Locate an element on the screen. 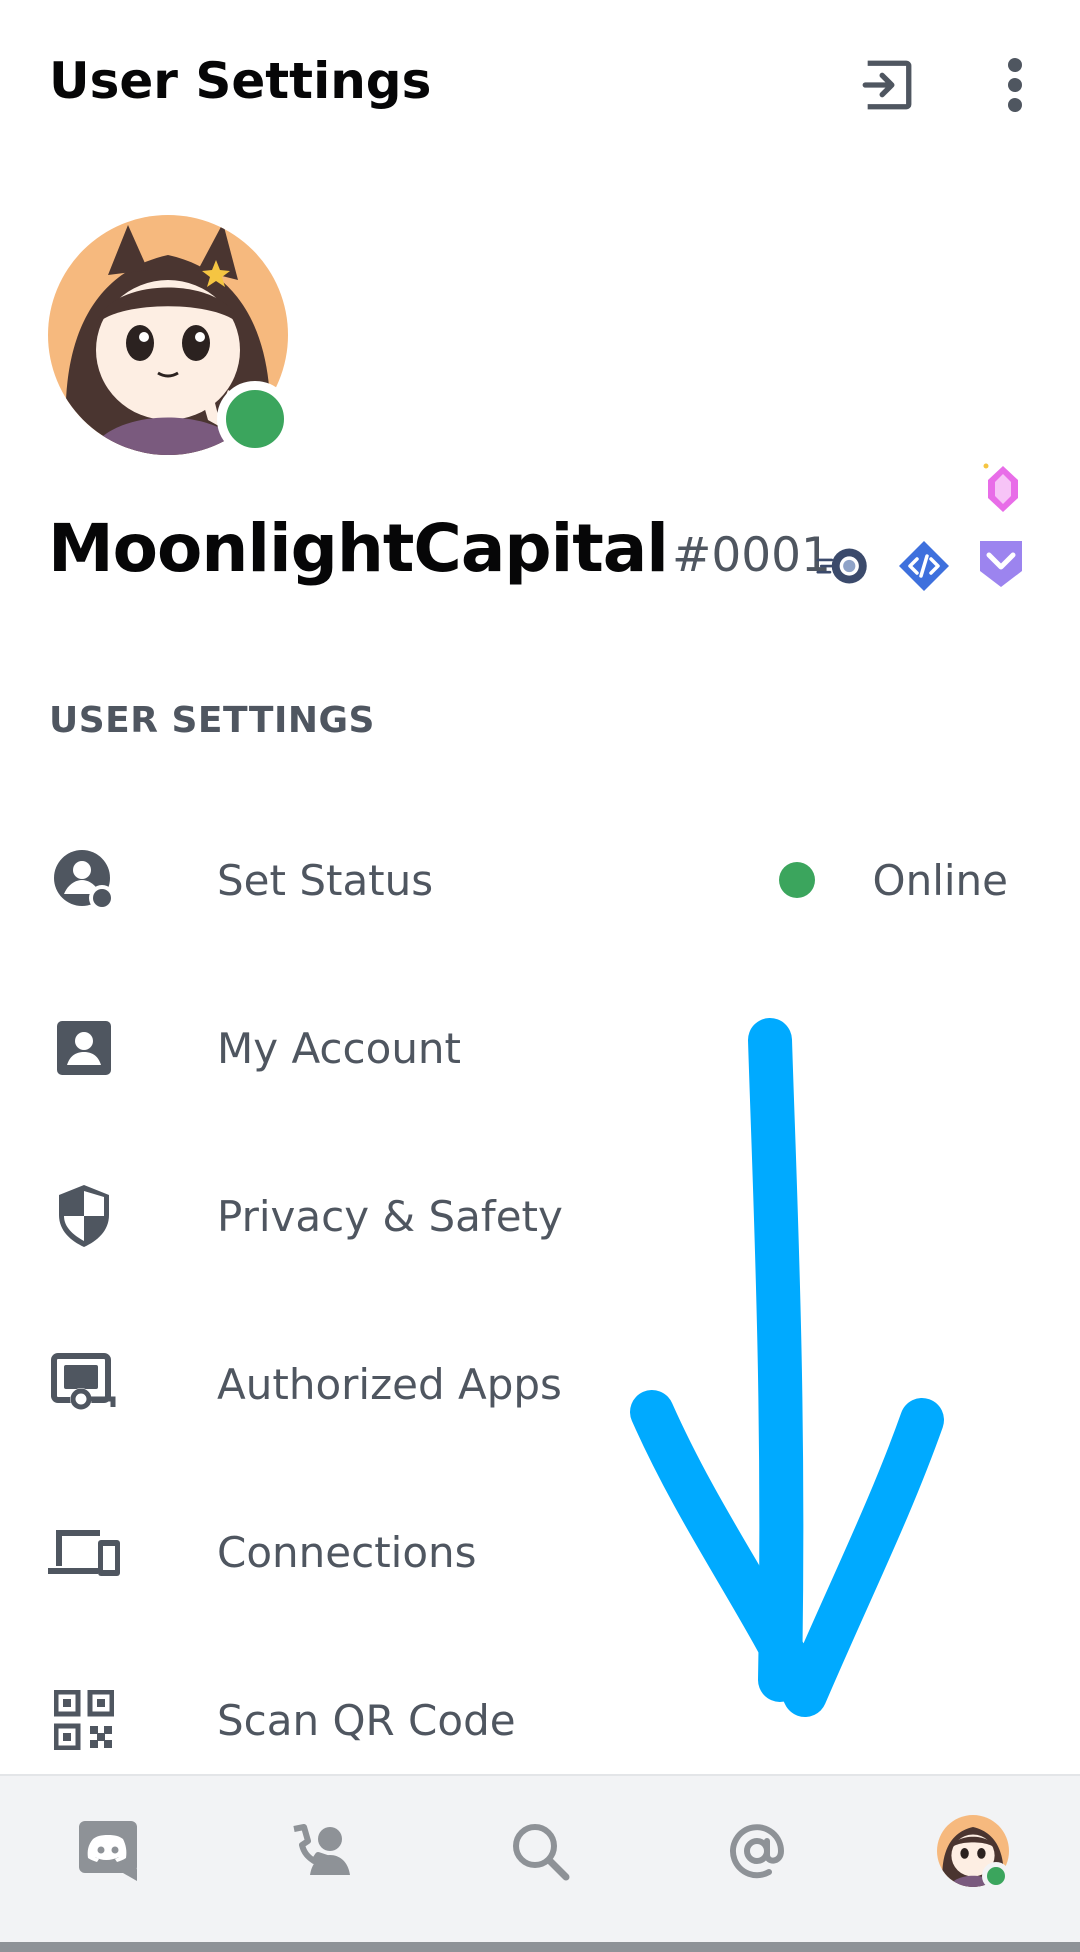 This screenshot has width=1080, height=1952. set-status-icon is located at coordinates (84, 880).